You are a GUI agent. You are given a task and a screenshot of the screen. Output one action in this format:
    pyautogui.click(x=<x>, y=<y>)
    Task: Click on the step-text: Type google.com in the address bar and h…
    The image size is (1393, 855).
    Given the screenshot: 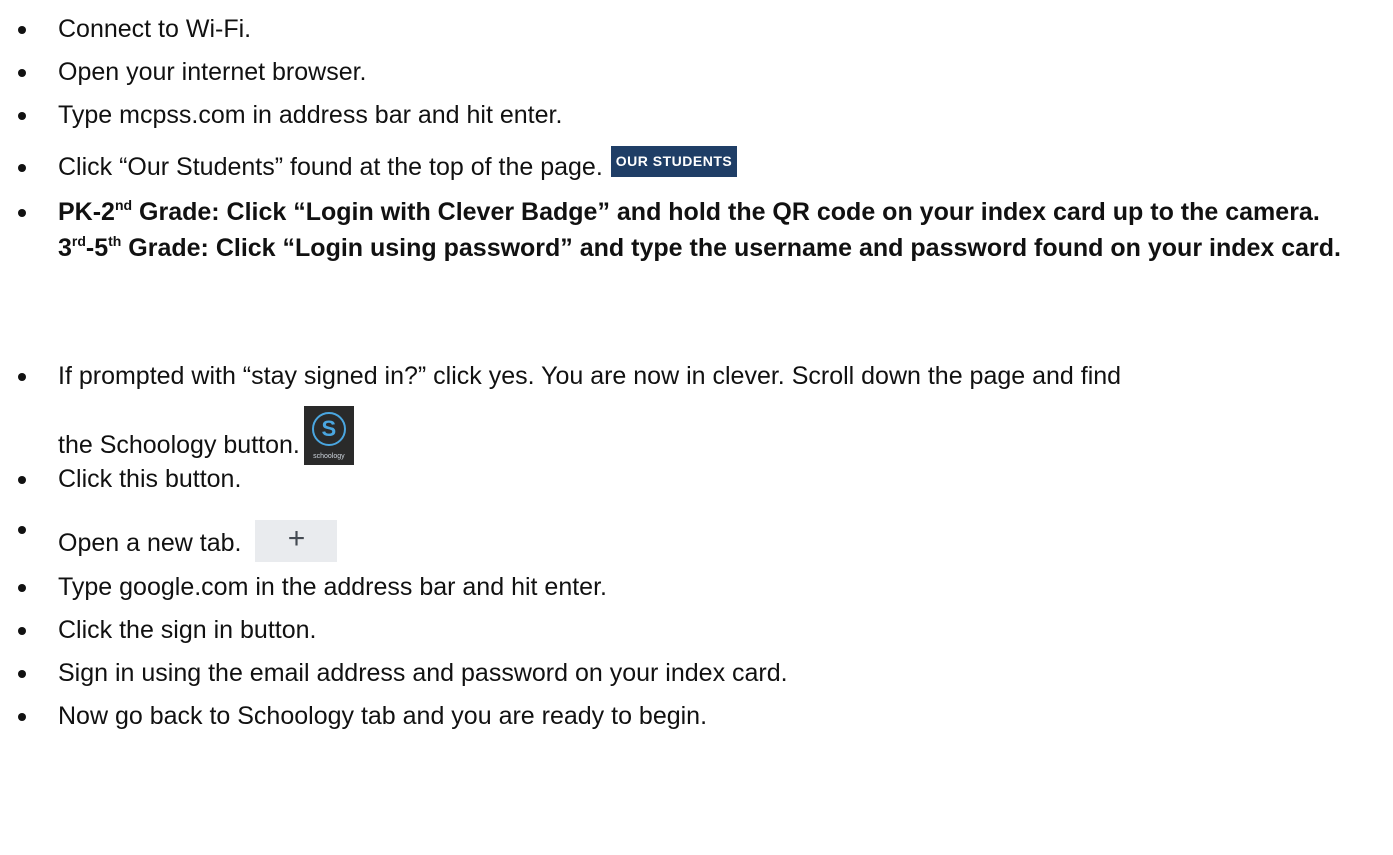 What is the action you would take?
    pyautogui.click(x=332, y=587)
    